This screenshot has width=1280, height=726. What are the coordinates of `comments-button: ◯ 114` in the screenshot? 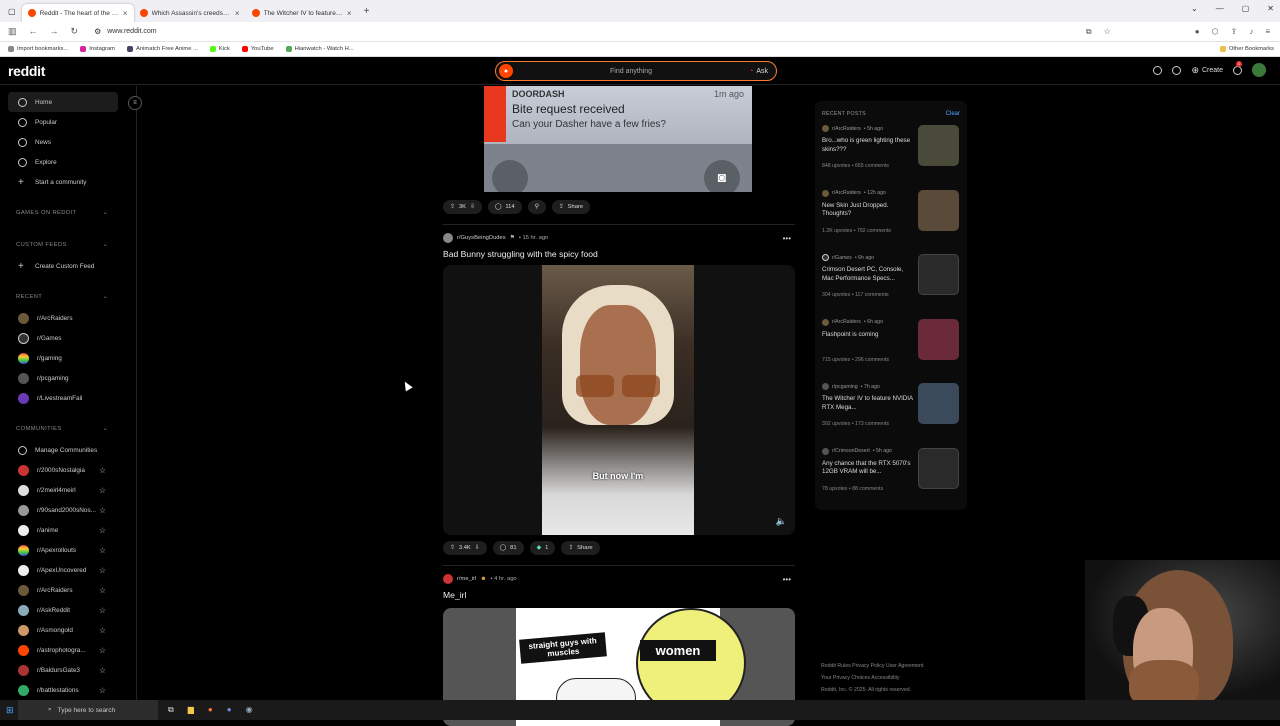 It's located at (504, 207).